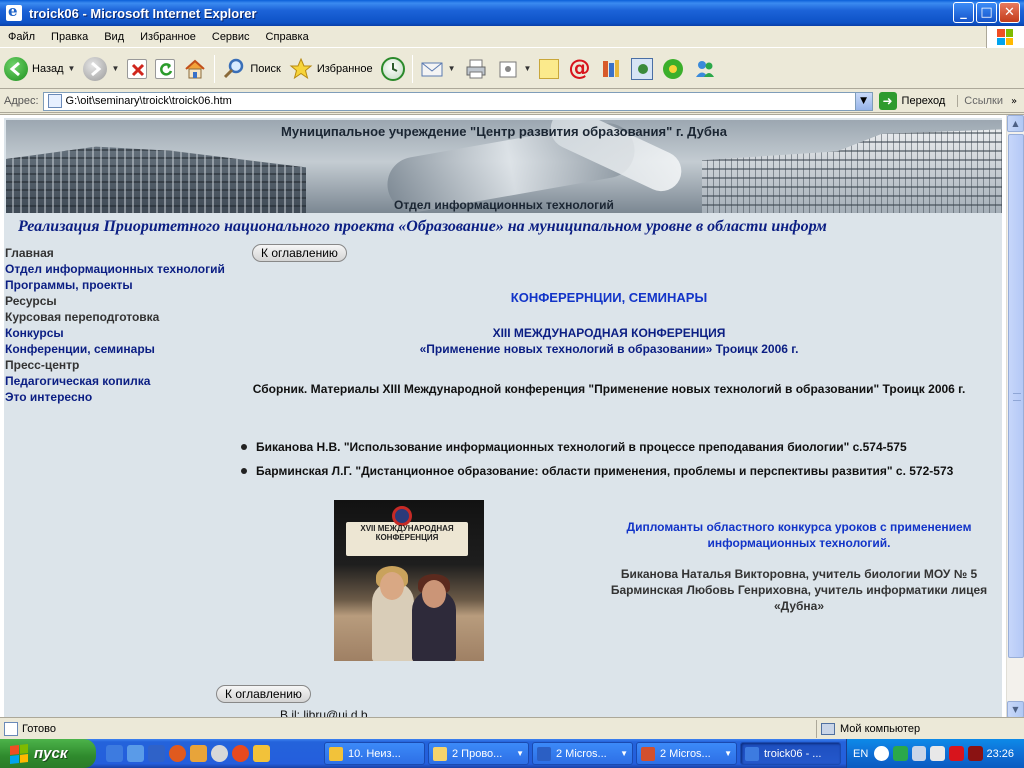  I want to click on cancel-tray-icon, so click(938, 753).